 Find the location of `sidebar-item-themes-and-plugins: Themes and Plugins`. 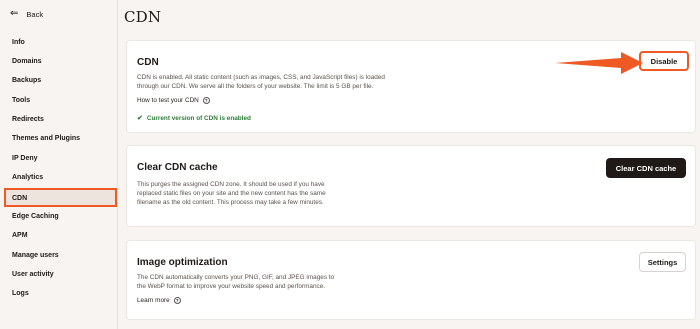

sidebar-item-themes-and-plugins: Themes and Plugins is located at coordinates (46, 139).